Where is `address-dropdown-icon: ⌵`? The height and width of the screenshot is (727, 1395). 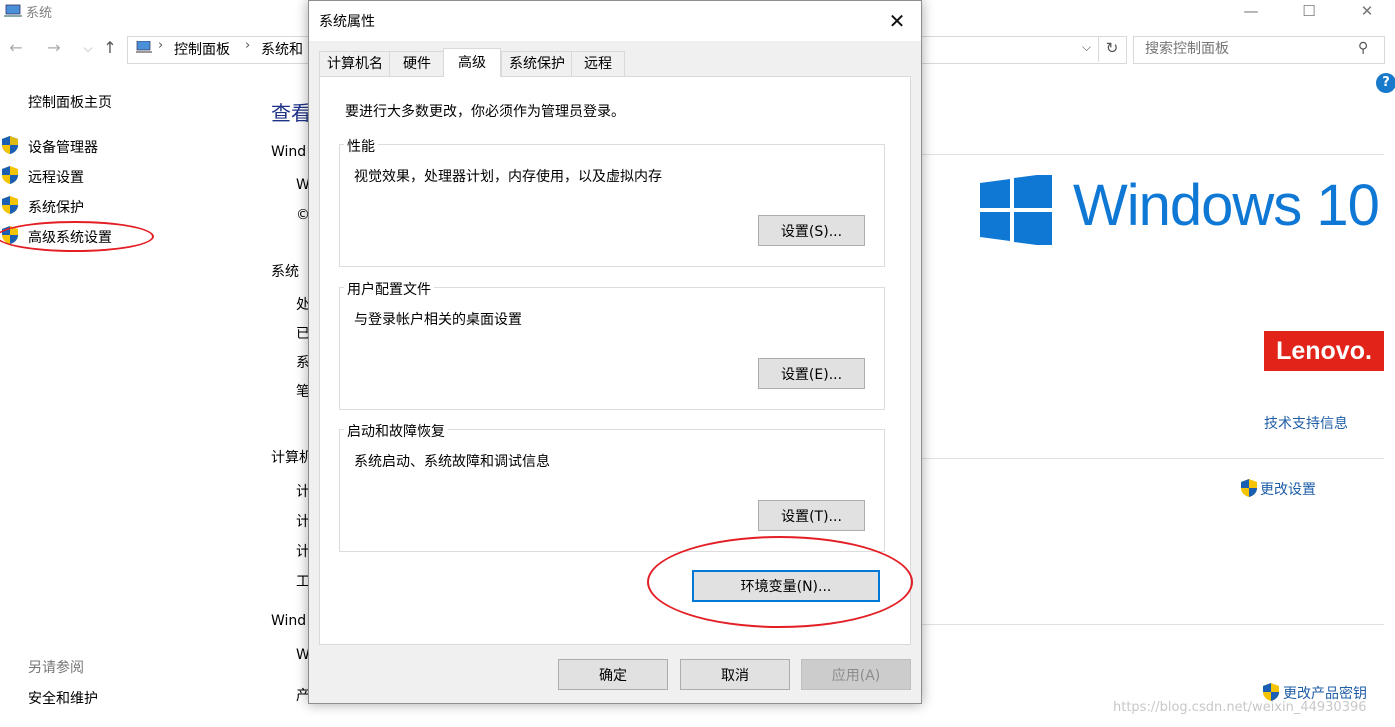
address-dropdown-icon: ⌵ is located at coordinates (1086, 47).